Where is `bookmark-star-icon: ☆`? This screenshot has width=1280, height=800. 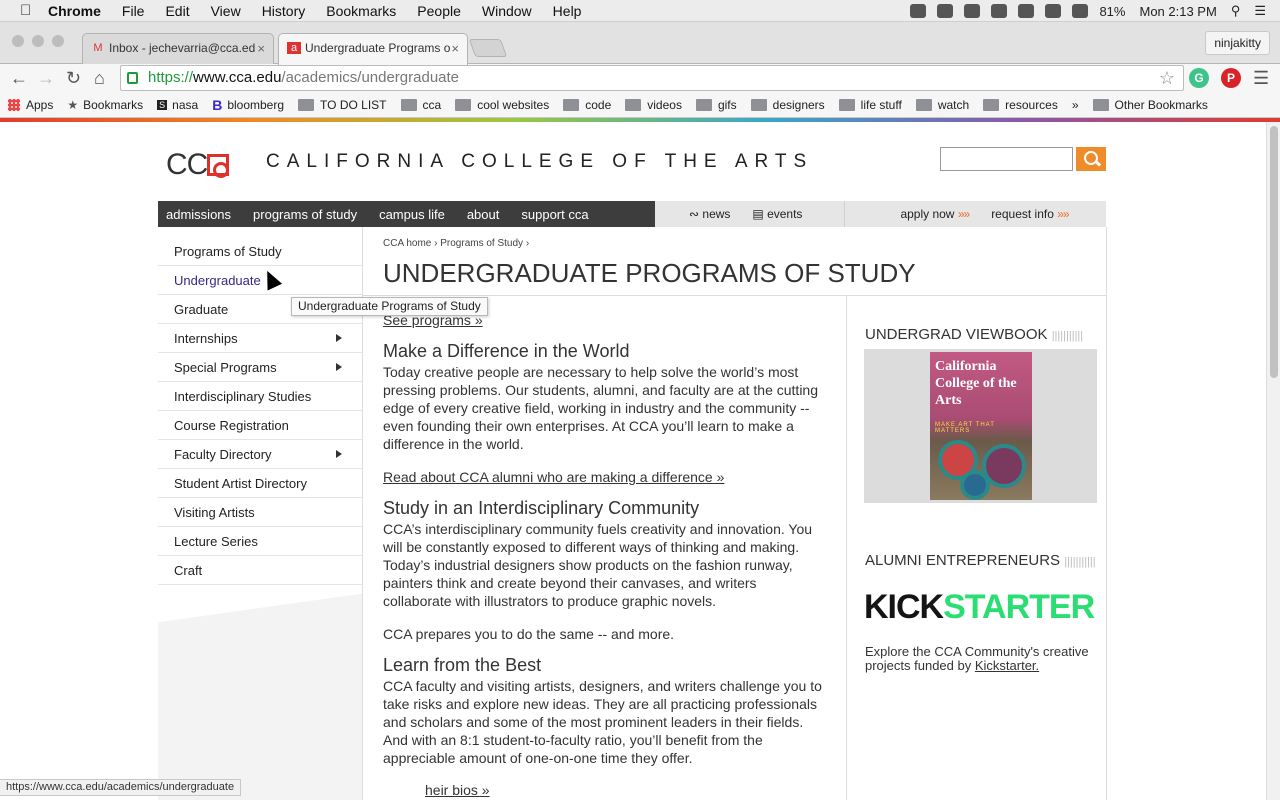 bookmark-star-icon: ☆ is located at coordinates (1167, 78).